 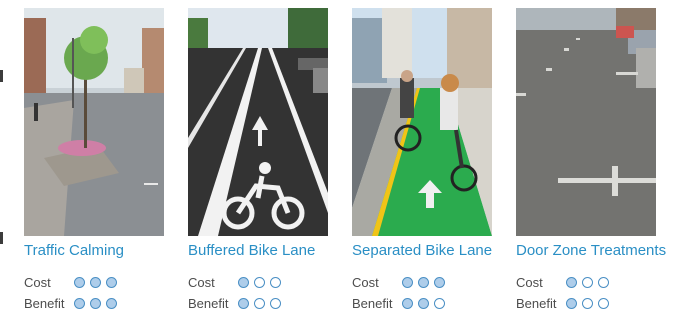 I want to click on card-title: Buffered Bike Lane, so click(x=252, y=250).